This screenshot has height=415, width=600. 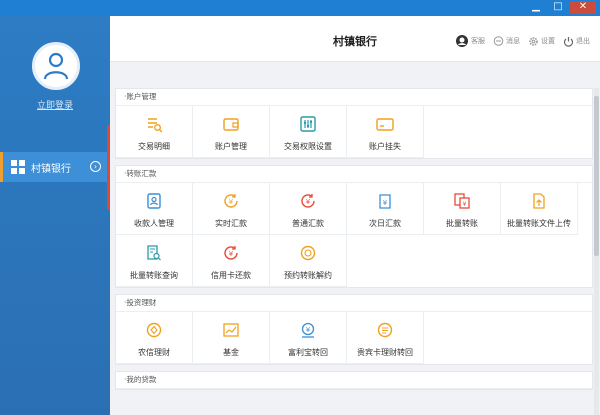 I want to click on window-controls: ▁ □ ✕, so click(x=561, y=8).